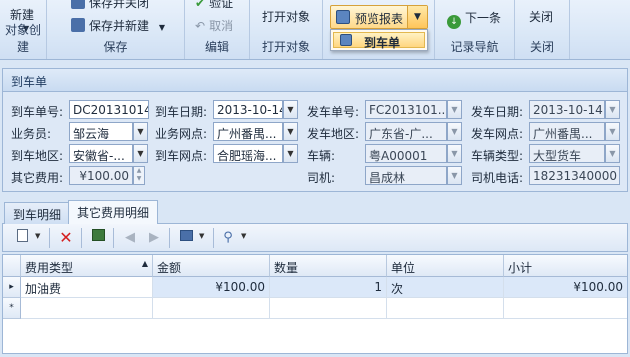  What do you see at coordinates (37, 236) in the screenshot?
I see `new-row-dropdown-arrow: ▼` at bounding box center [37, 236].